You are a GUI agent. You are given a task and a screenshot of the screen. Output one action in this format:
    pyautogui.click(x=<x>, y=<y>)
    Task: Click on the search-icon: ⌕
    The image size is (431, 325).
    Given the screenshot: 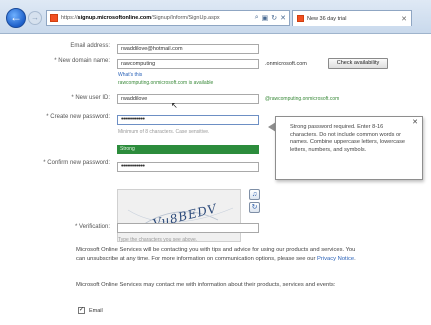 What is the action you would take?
    pyautogui.click(x=257, y=18)
    